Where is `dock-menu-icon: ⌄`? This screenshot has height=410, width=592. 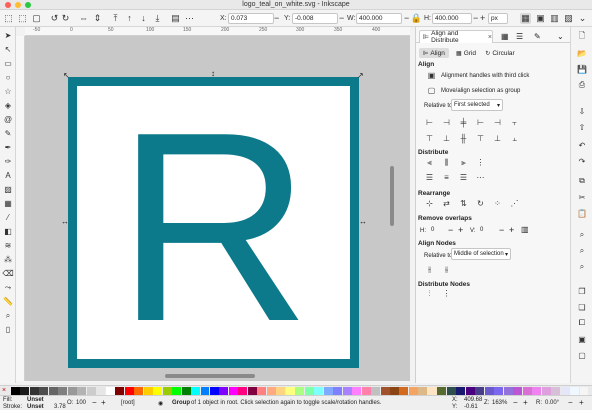
dock-menu-icon: ⌄ is located at coordinates (560, 36).